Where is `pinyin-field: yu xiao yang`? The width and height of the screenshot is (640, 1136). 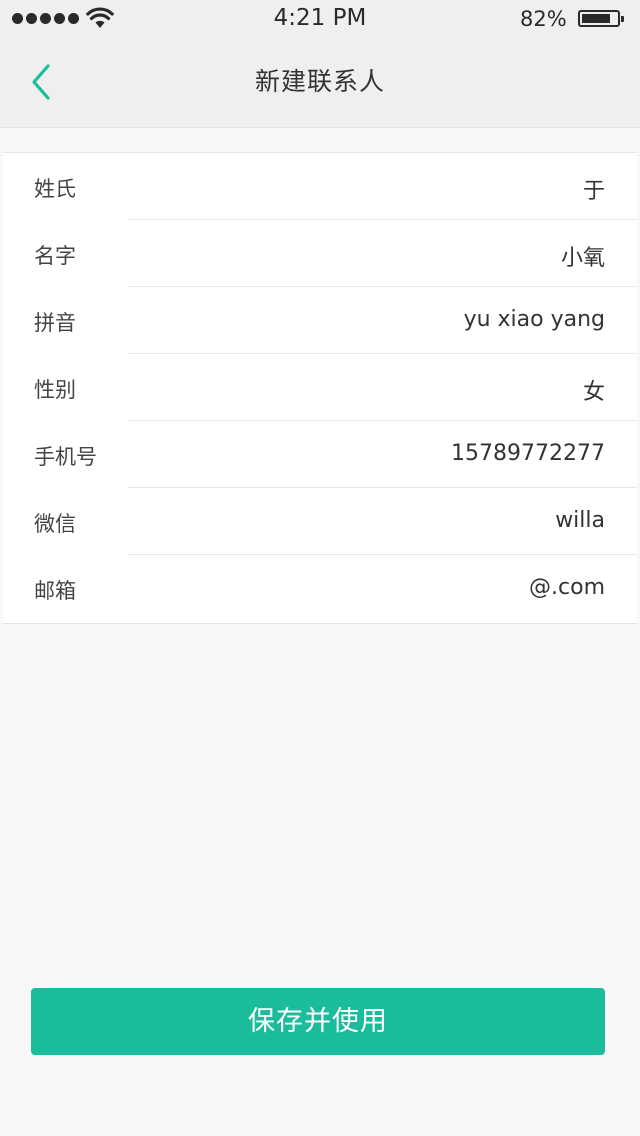
pinyin-field: yu xiao yang is located at coordinates (534, 319).